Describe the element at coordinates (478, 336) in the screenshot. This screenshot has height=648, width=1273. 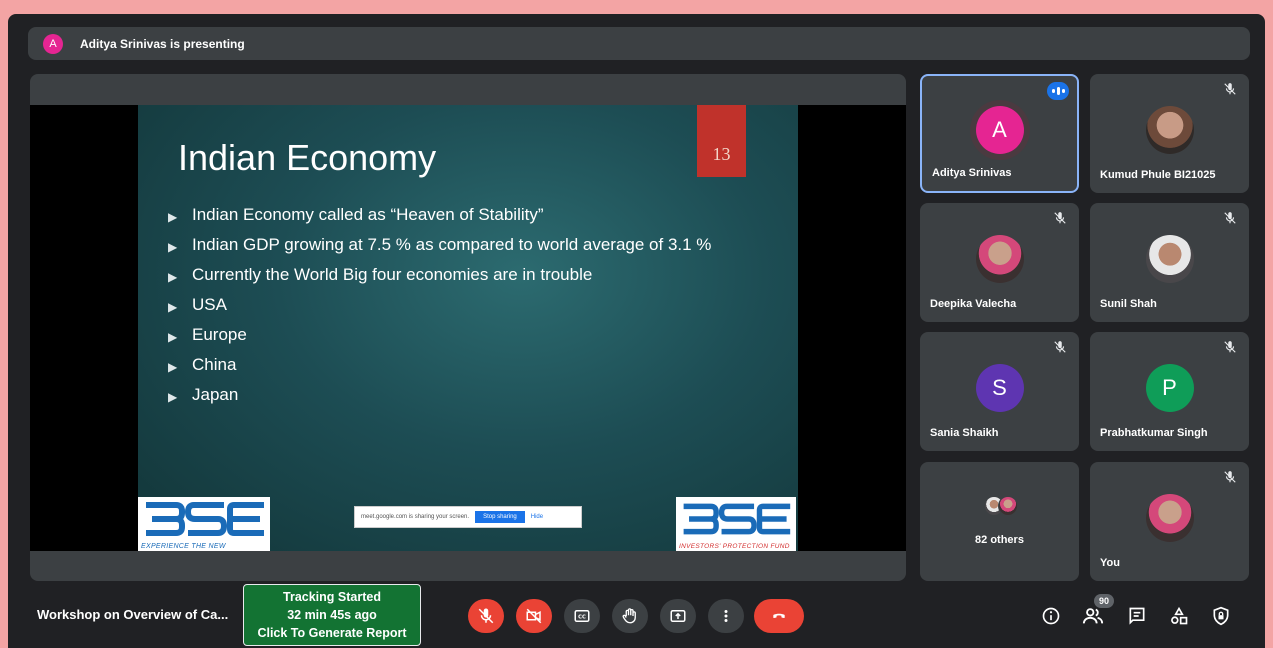
I see `bullet-item: ▶ Europe` at that location.